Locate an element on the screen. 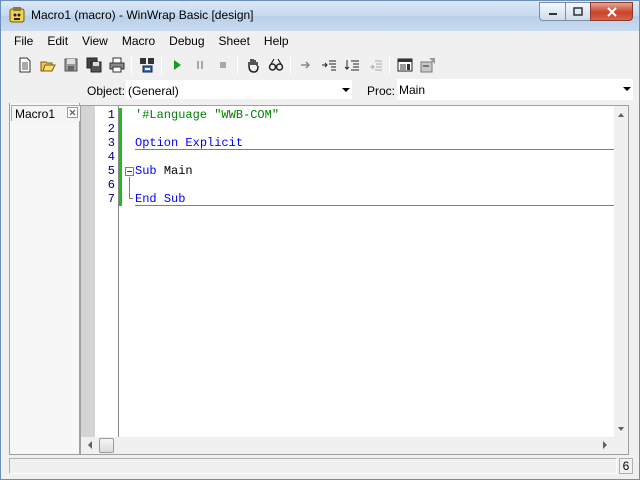 Image resolution: width=640 pixels, height=480 pixels. step-over-icon is located at coordinates (328, 65).